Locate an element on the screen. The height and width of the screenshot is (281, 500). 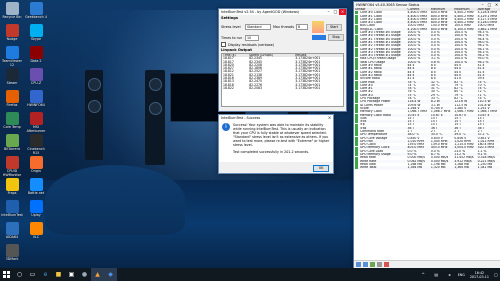
search-icon: ○ is located at coordinates (19, 274).